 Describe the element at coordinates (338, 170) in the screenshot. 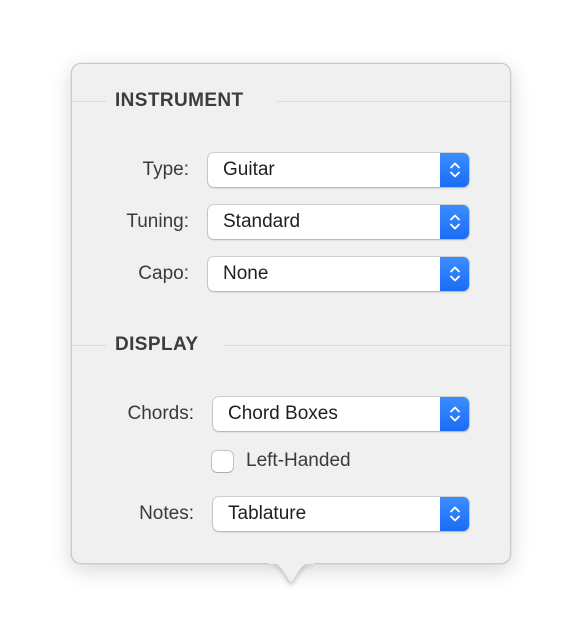

I see `type-popup-button: Guitar` at that location.